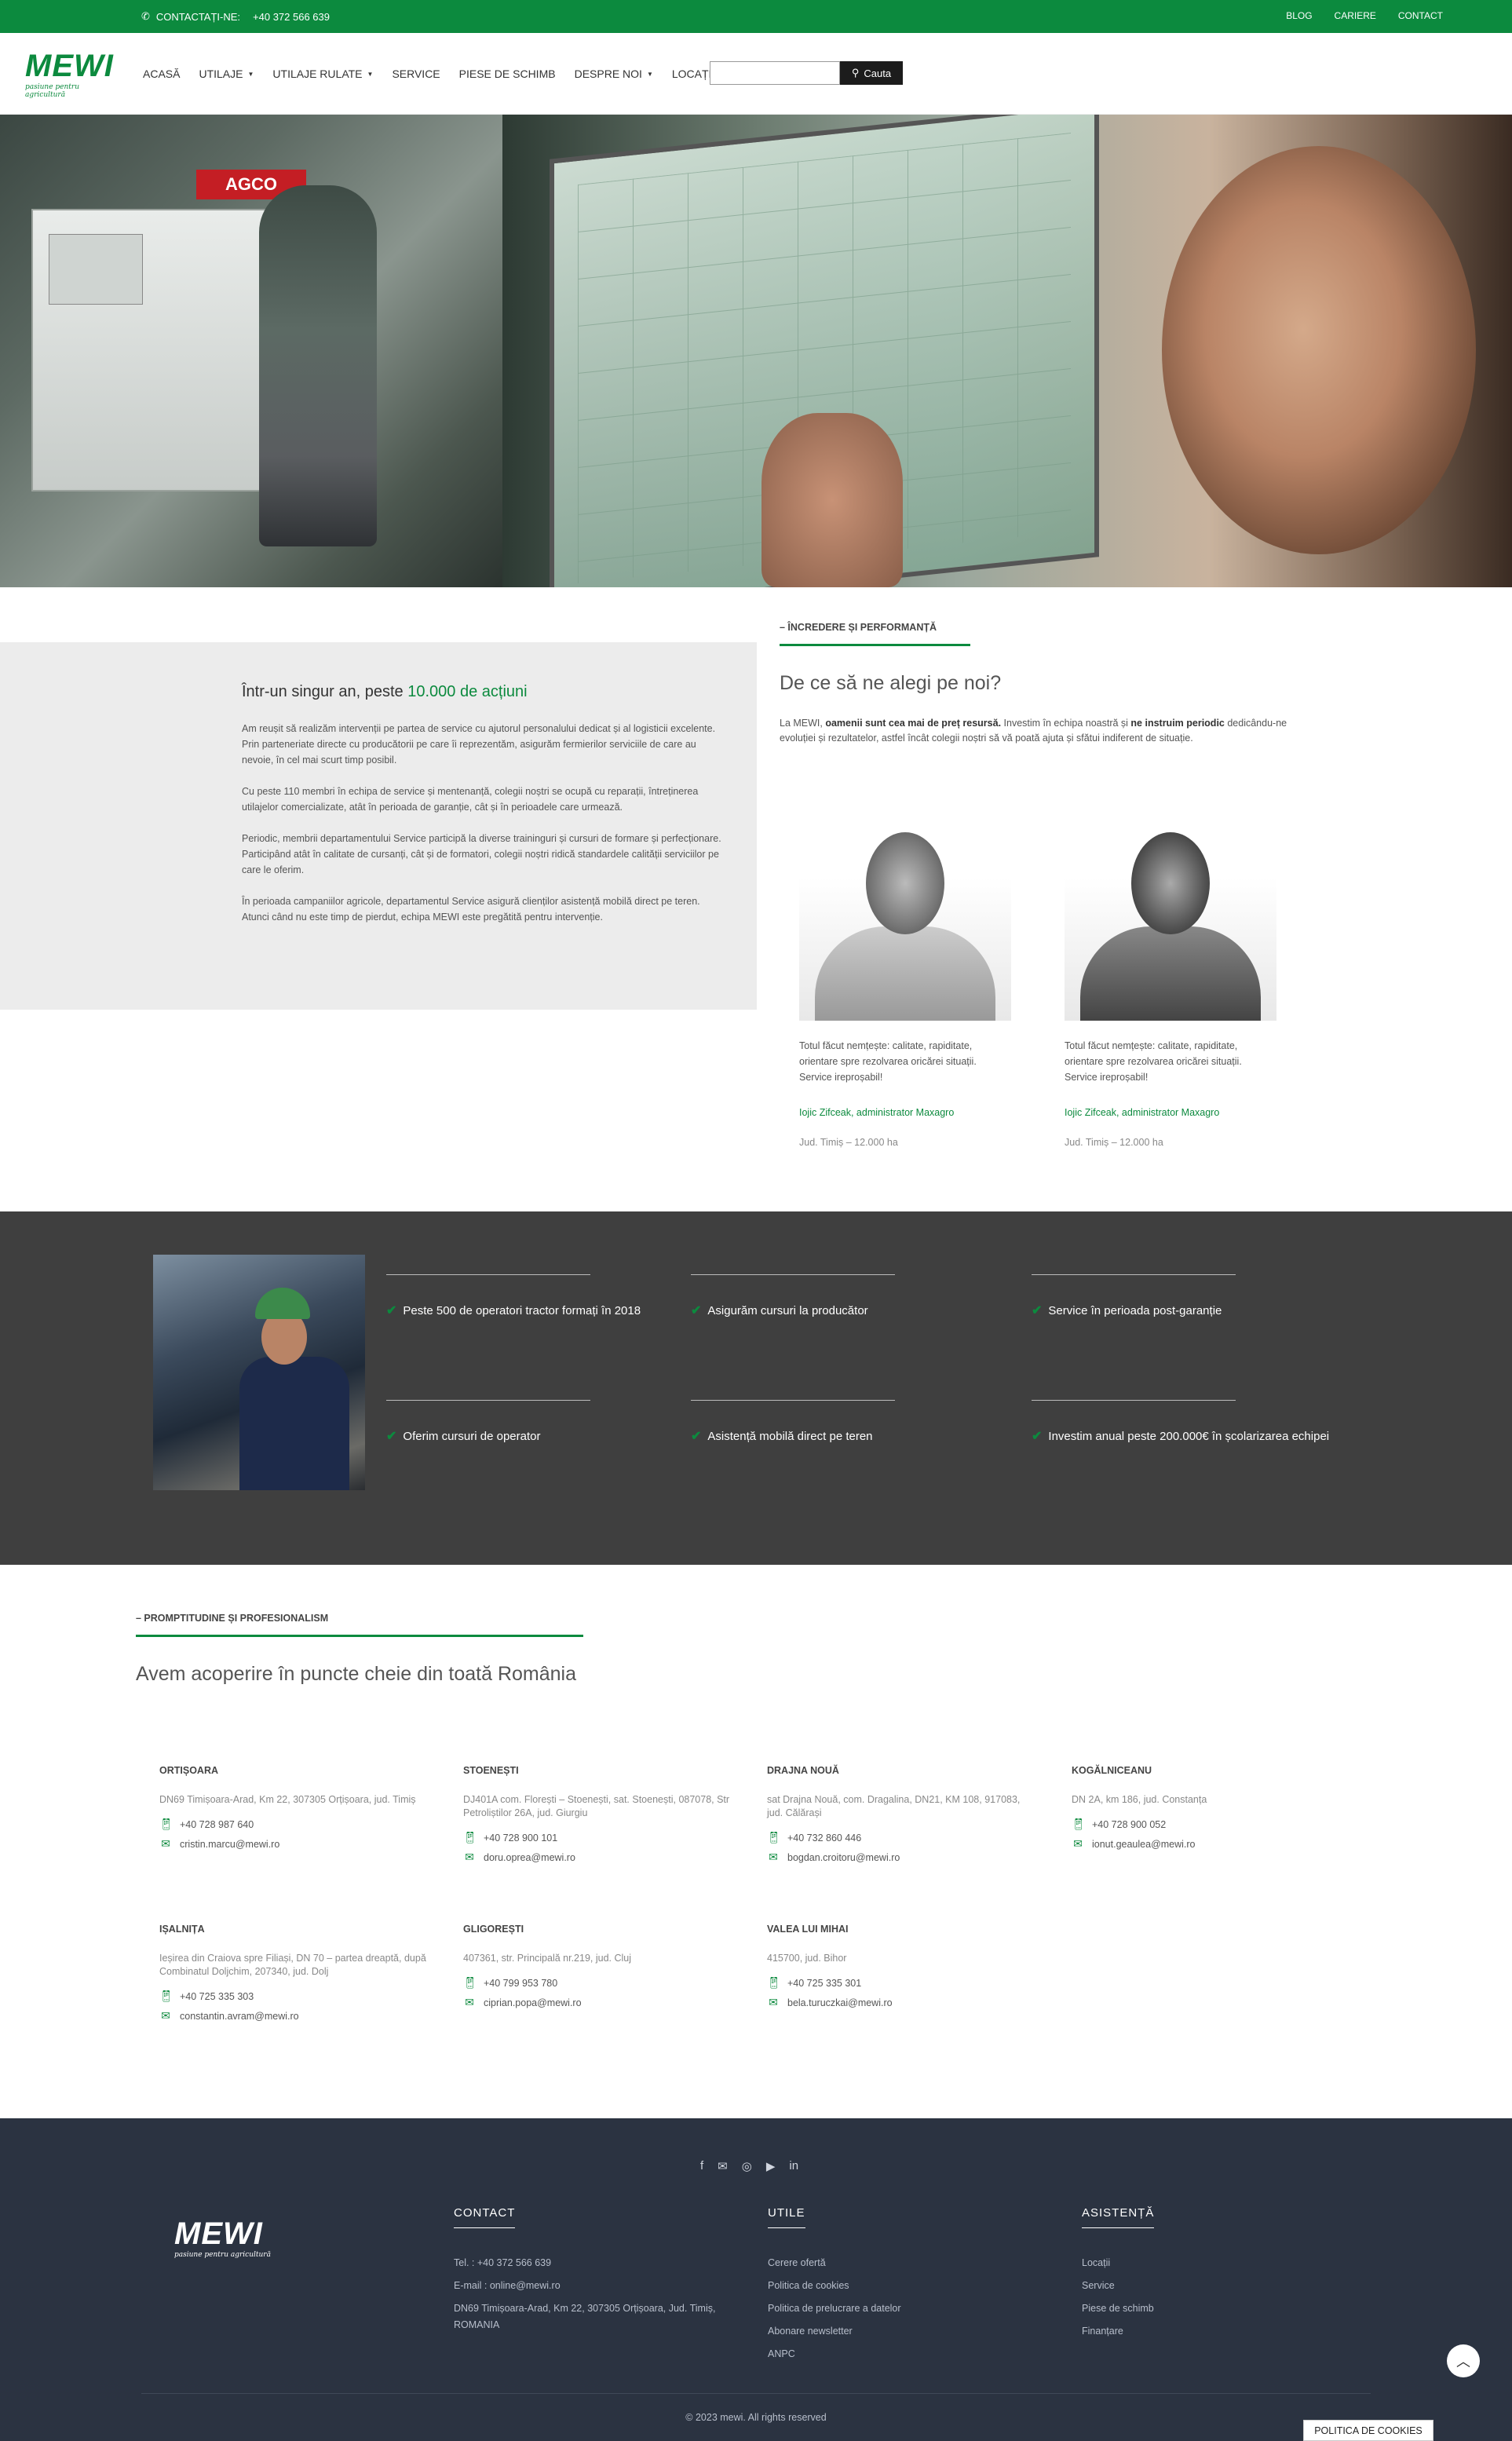 This screenshot has height=2441, width=1512. I want to click on site-logo: MEWI pasiune pentru agricultură, so click(70, 74).